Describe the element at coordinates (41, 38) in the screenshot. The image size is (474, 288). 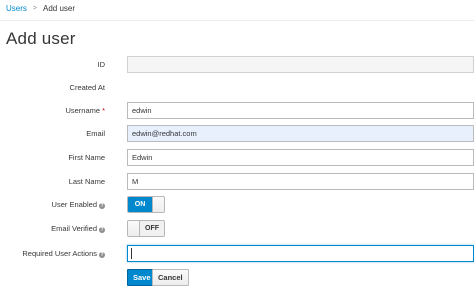
I see `page-title: Add user` at that location.